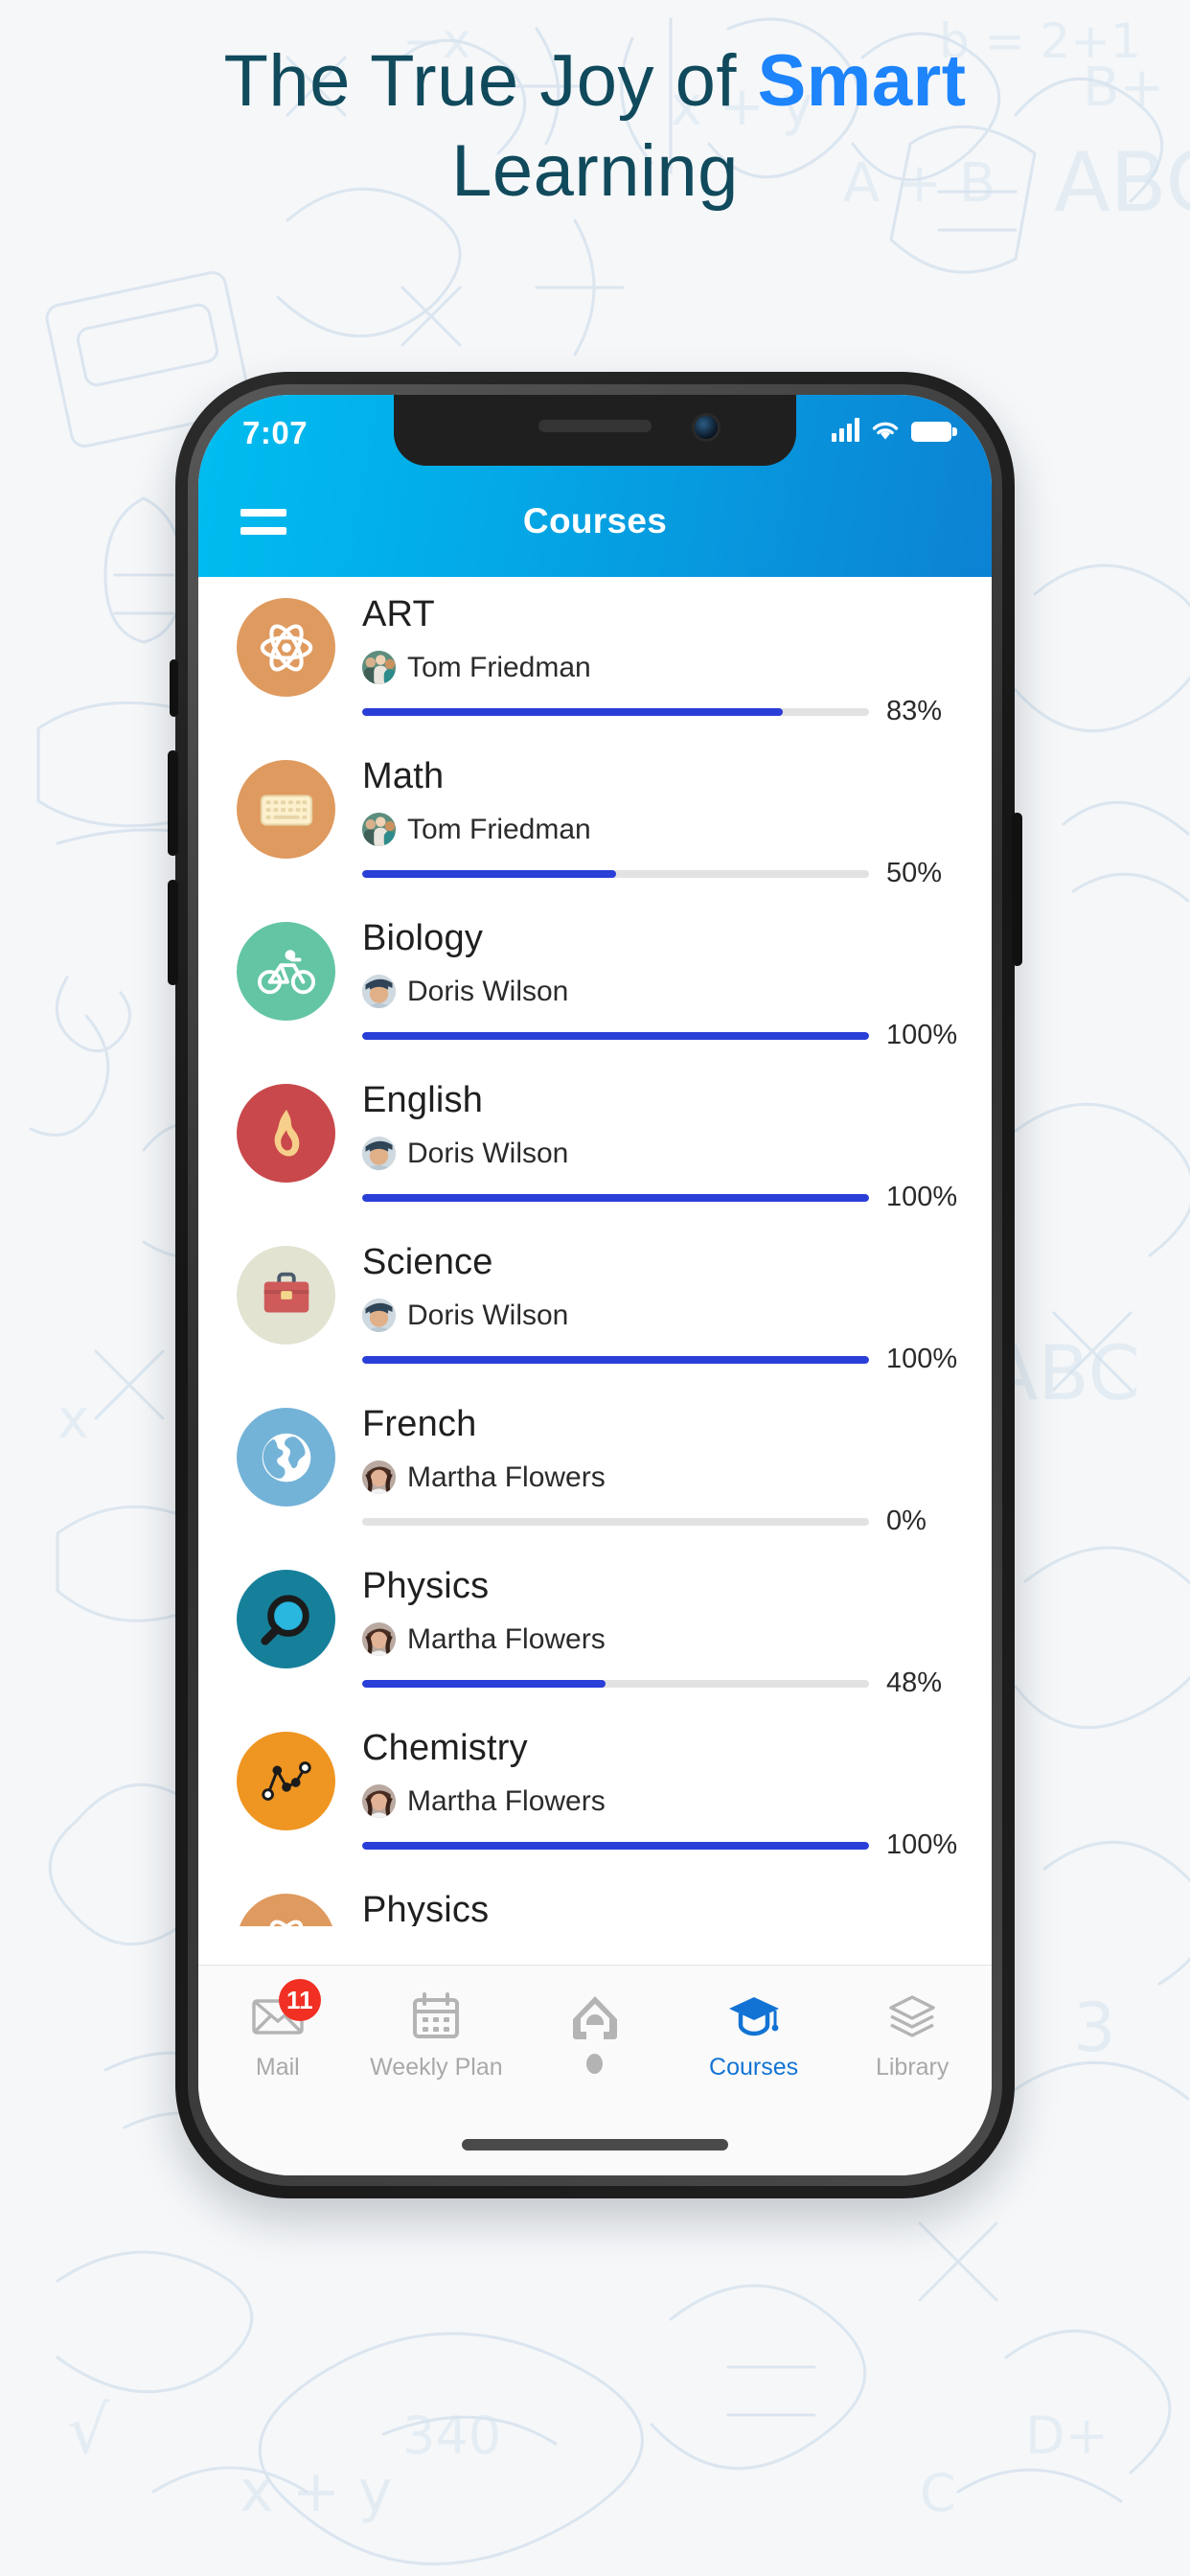  What do you see at coordinates (595, 1148) in the screenshot?
I see `course-list-item: English Doris Wilson 100%` at bounding box center [595, 1148].